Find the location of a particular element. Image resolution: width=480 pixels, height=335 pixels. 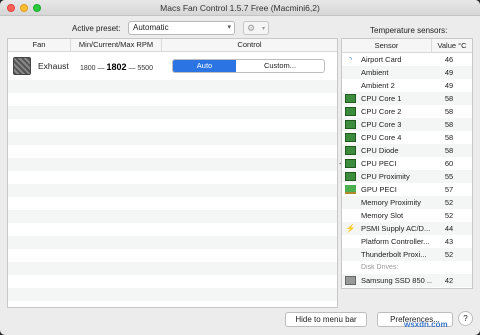

sensor-row: CPU Diode 58 is located at coordinates (407, 150).